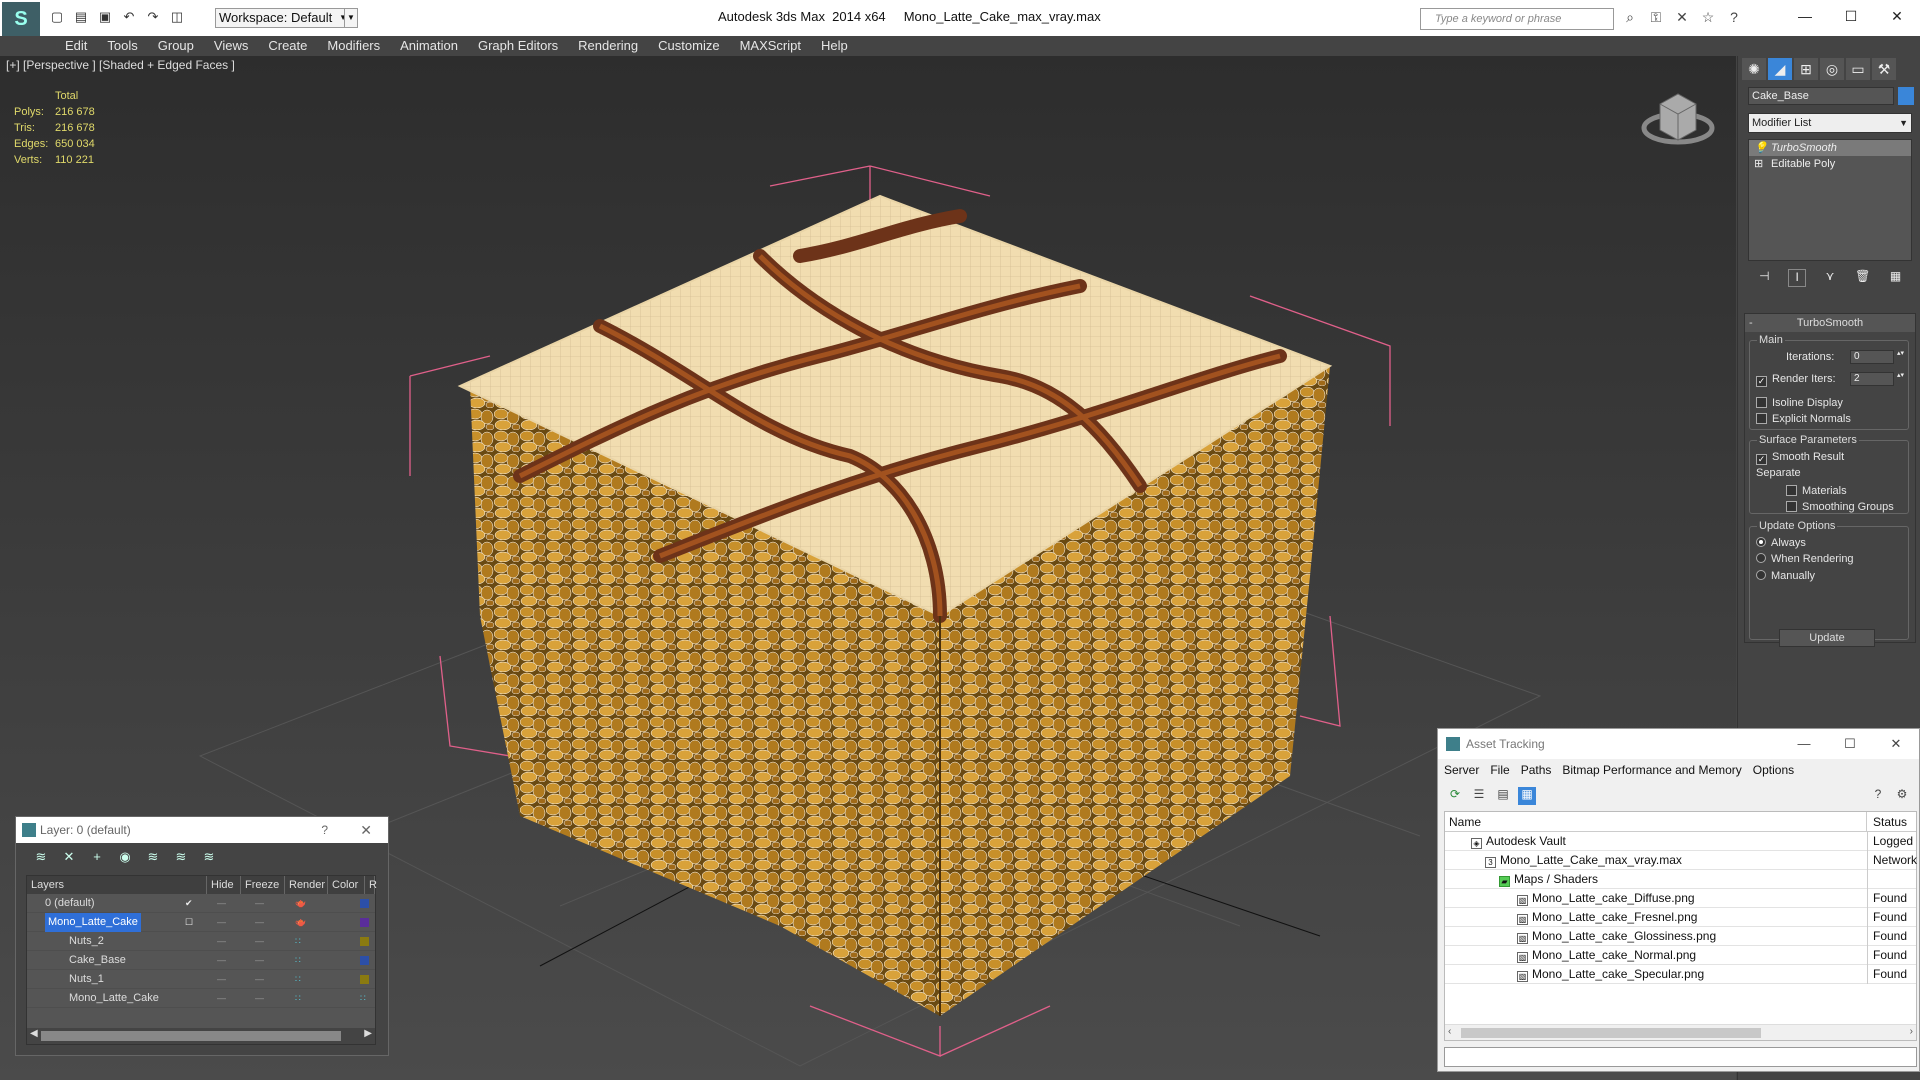  What do you see at coordinates (353, 46) in the screenshot?
I see `menu-modifiers: Modifiers` at bounding box center [353, 46].